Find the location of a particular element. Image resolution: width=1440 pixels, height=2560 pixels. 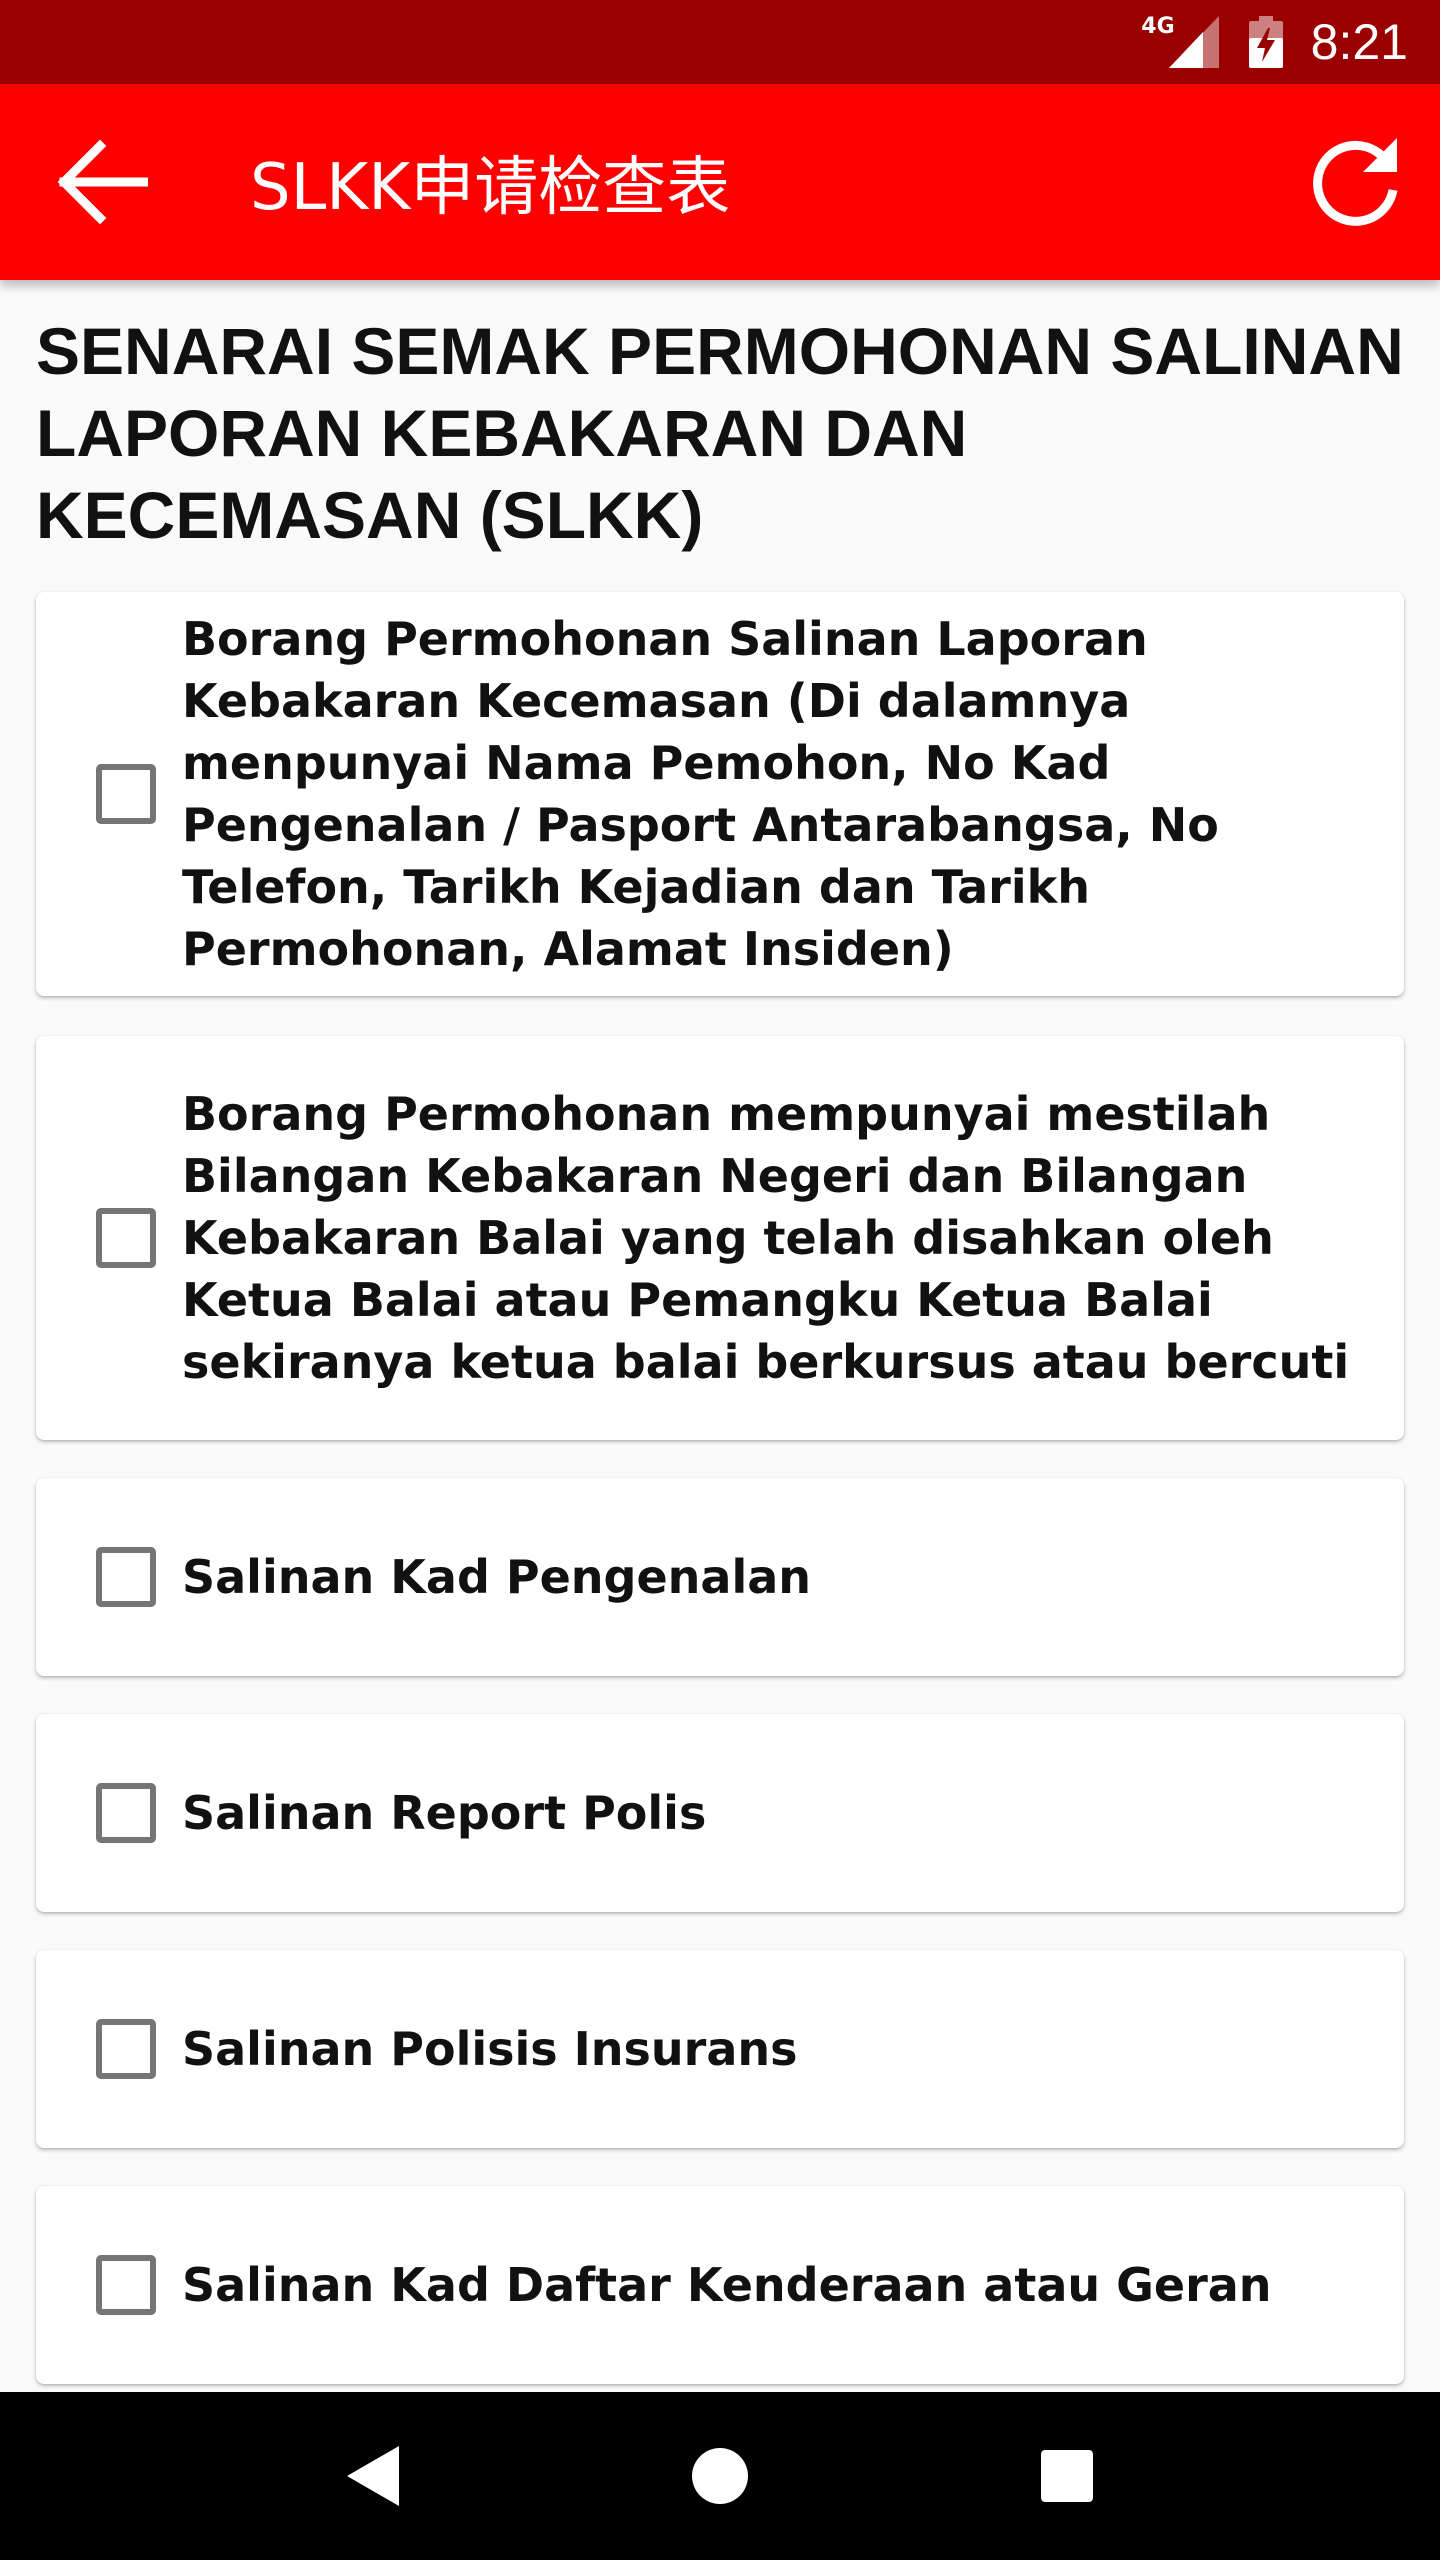

battery-charging-icon is located at coordinates (1265, 42).